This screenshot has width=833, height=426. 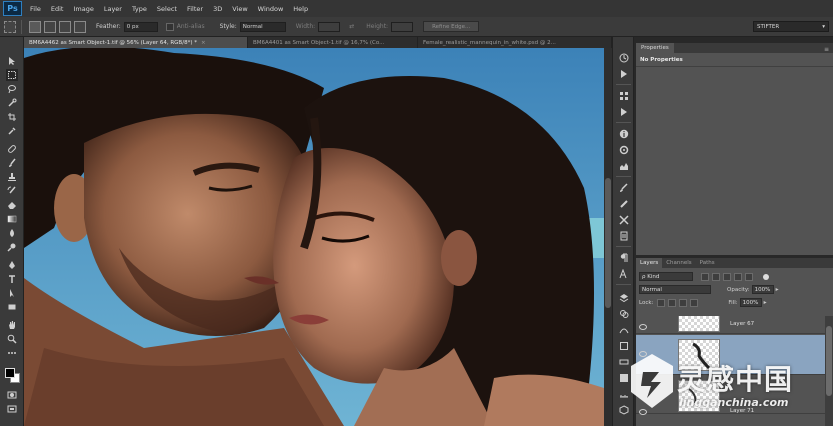 I want to click on fill-label: Fill:, so click(x=733, y=302).